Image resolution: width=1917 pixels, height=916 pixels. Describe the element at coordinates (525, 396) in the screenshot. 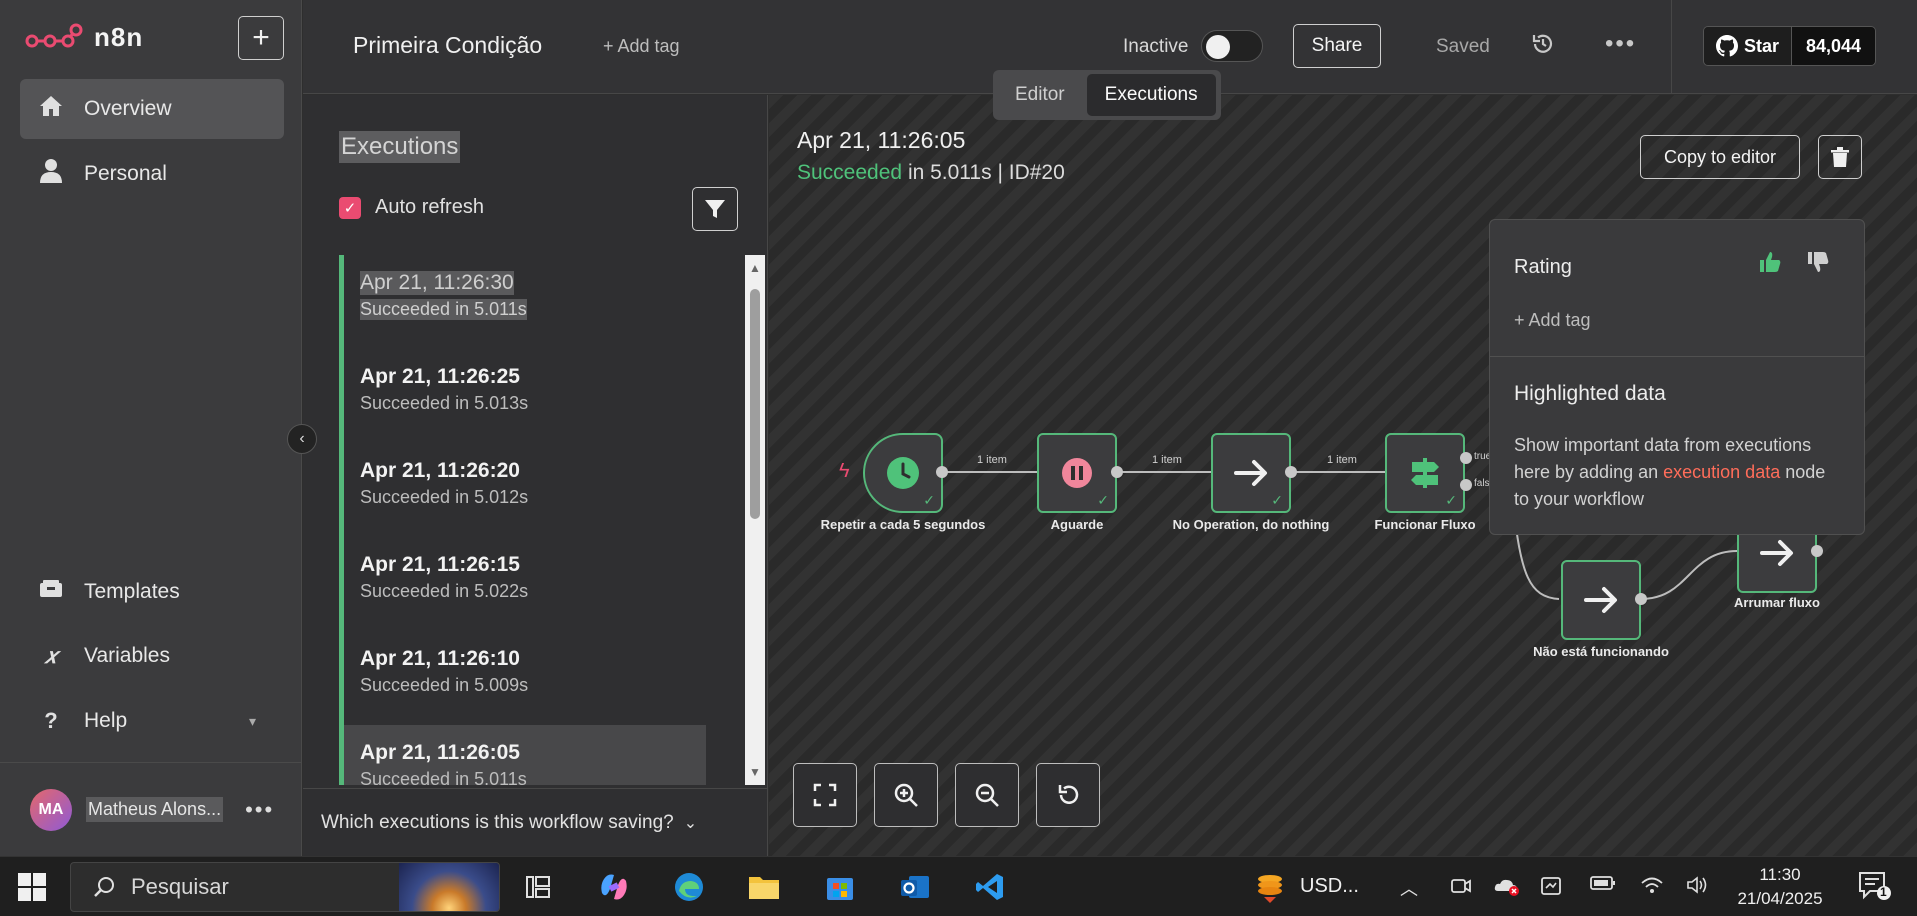

I see `list-item: Apr 21, 11:26:25 Succeeded in 5.013s` at that location.